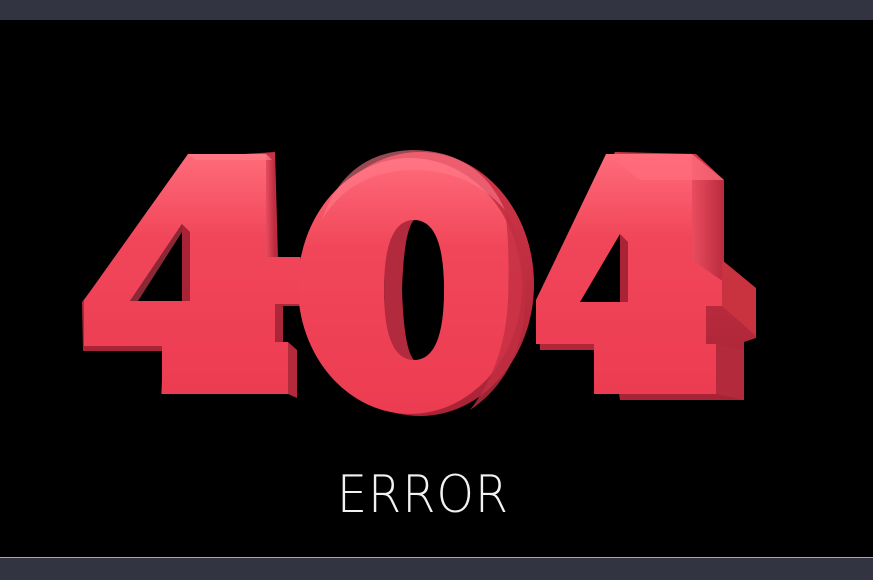 The image size is (873, 580). I want to click on digit-4-left, so click(196, 275).